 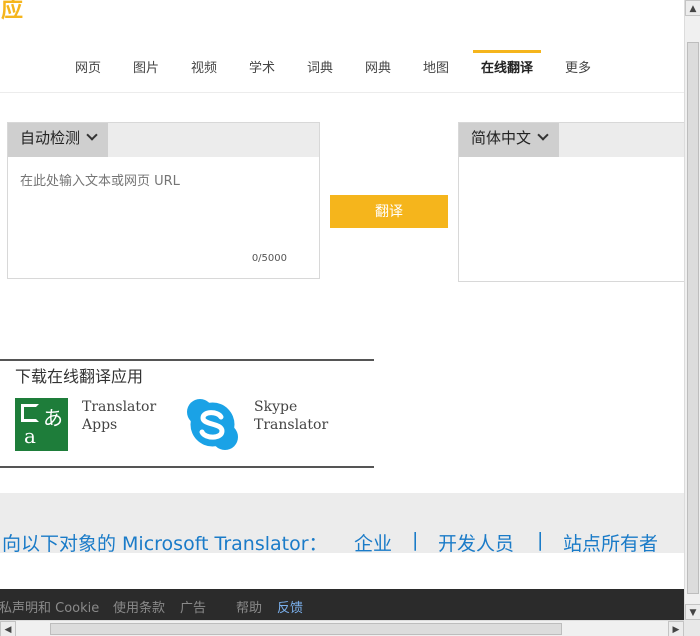 I want to click on nav-item-more: 更多, so click(x=578, y=71).